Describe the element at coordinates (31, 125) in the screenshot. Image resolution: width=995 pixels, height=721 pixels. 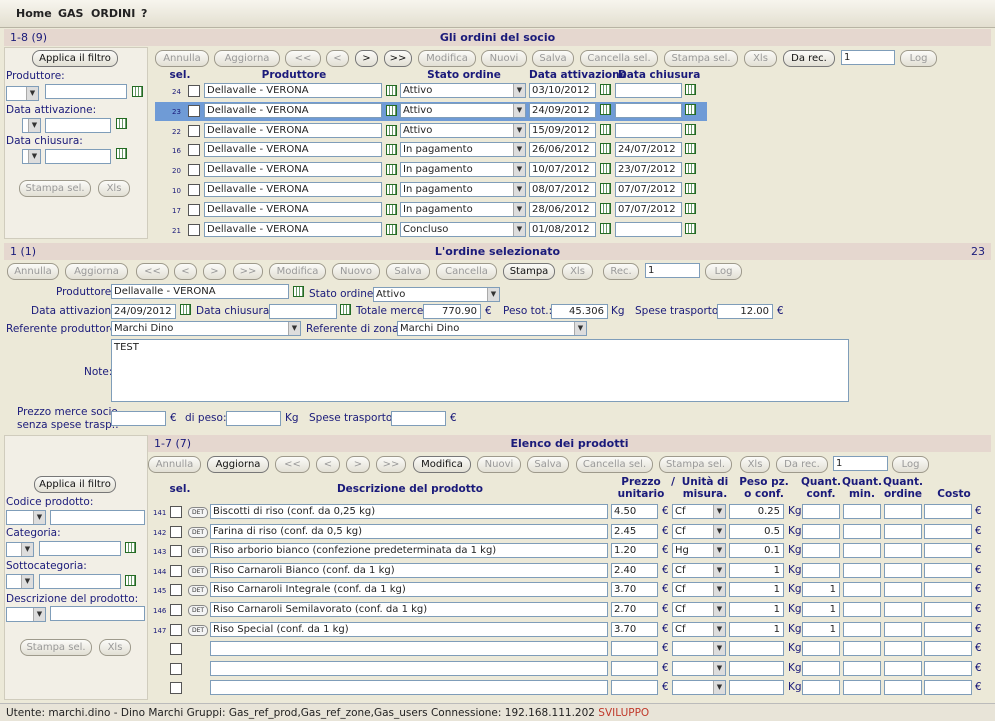
I see `filter-activation-op-select: ▼` at that location.